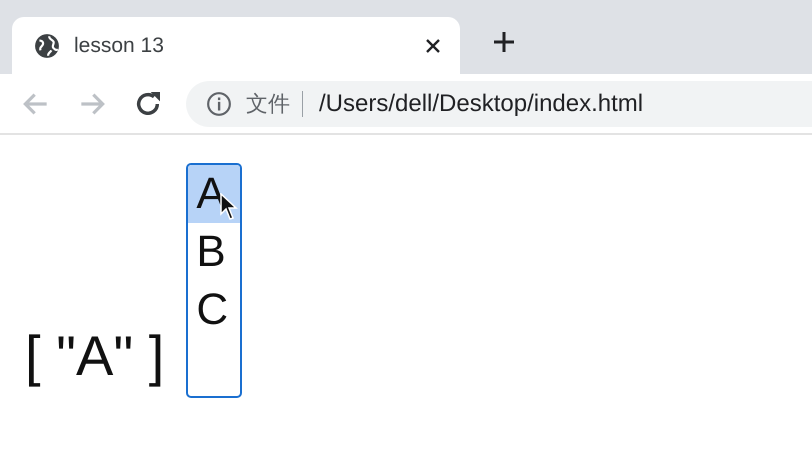  What do you see at coordinates (47, 45) in the screenshot?
I see `globe-icon` at bounding box center [47, 45].